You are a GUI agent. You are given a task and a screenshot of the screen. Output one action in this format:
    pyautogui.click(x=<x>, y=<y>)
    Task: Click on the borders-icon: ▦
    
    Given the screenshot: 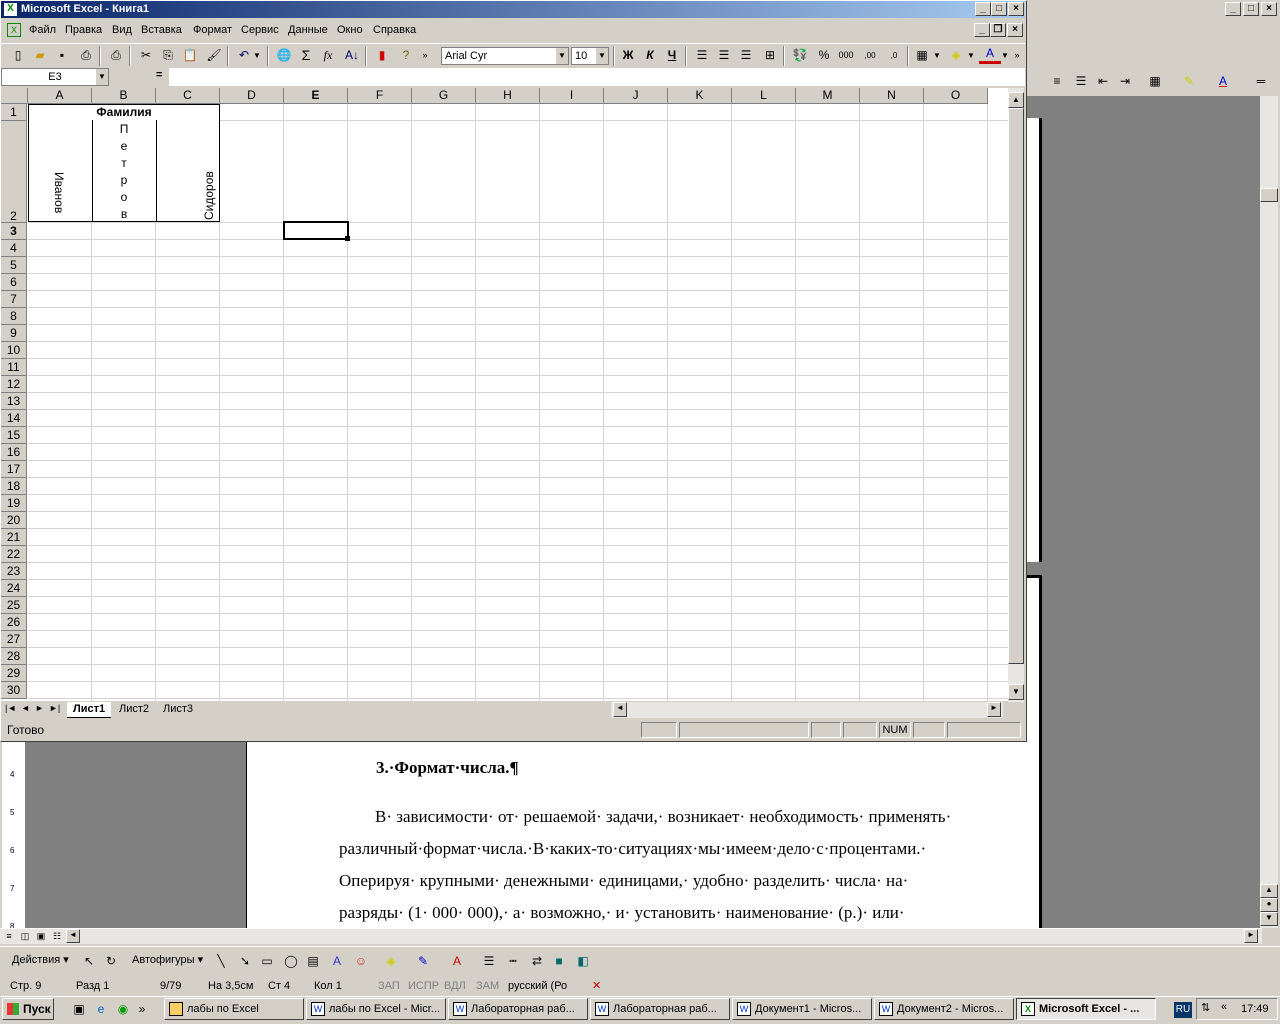 What is the action you would take?
    pyautogui.click(x=922, y=55)
    